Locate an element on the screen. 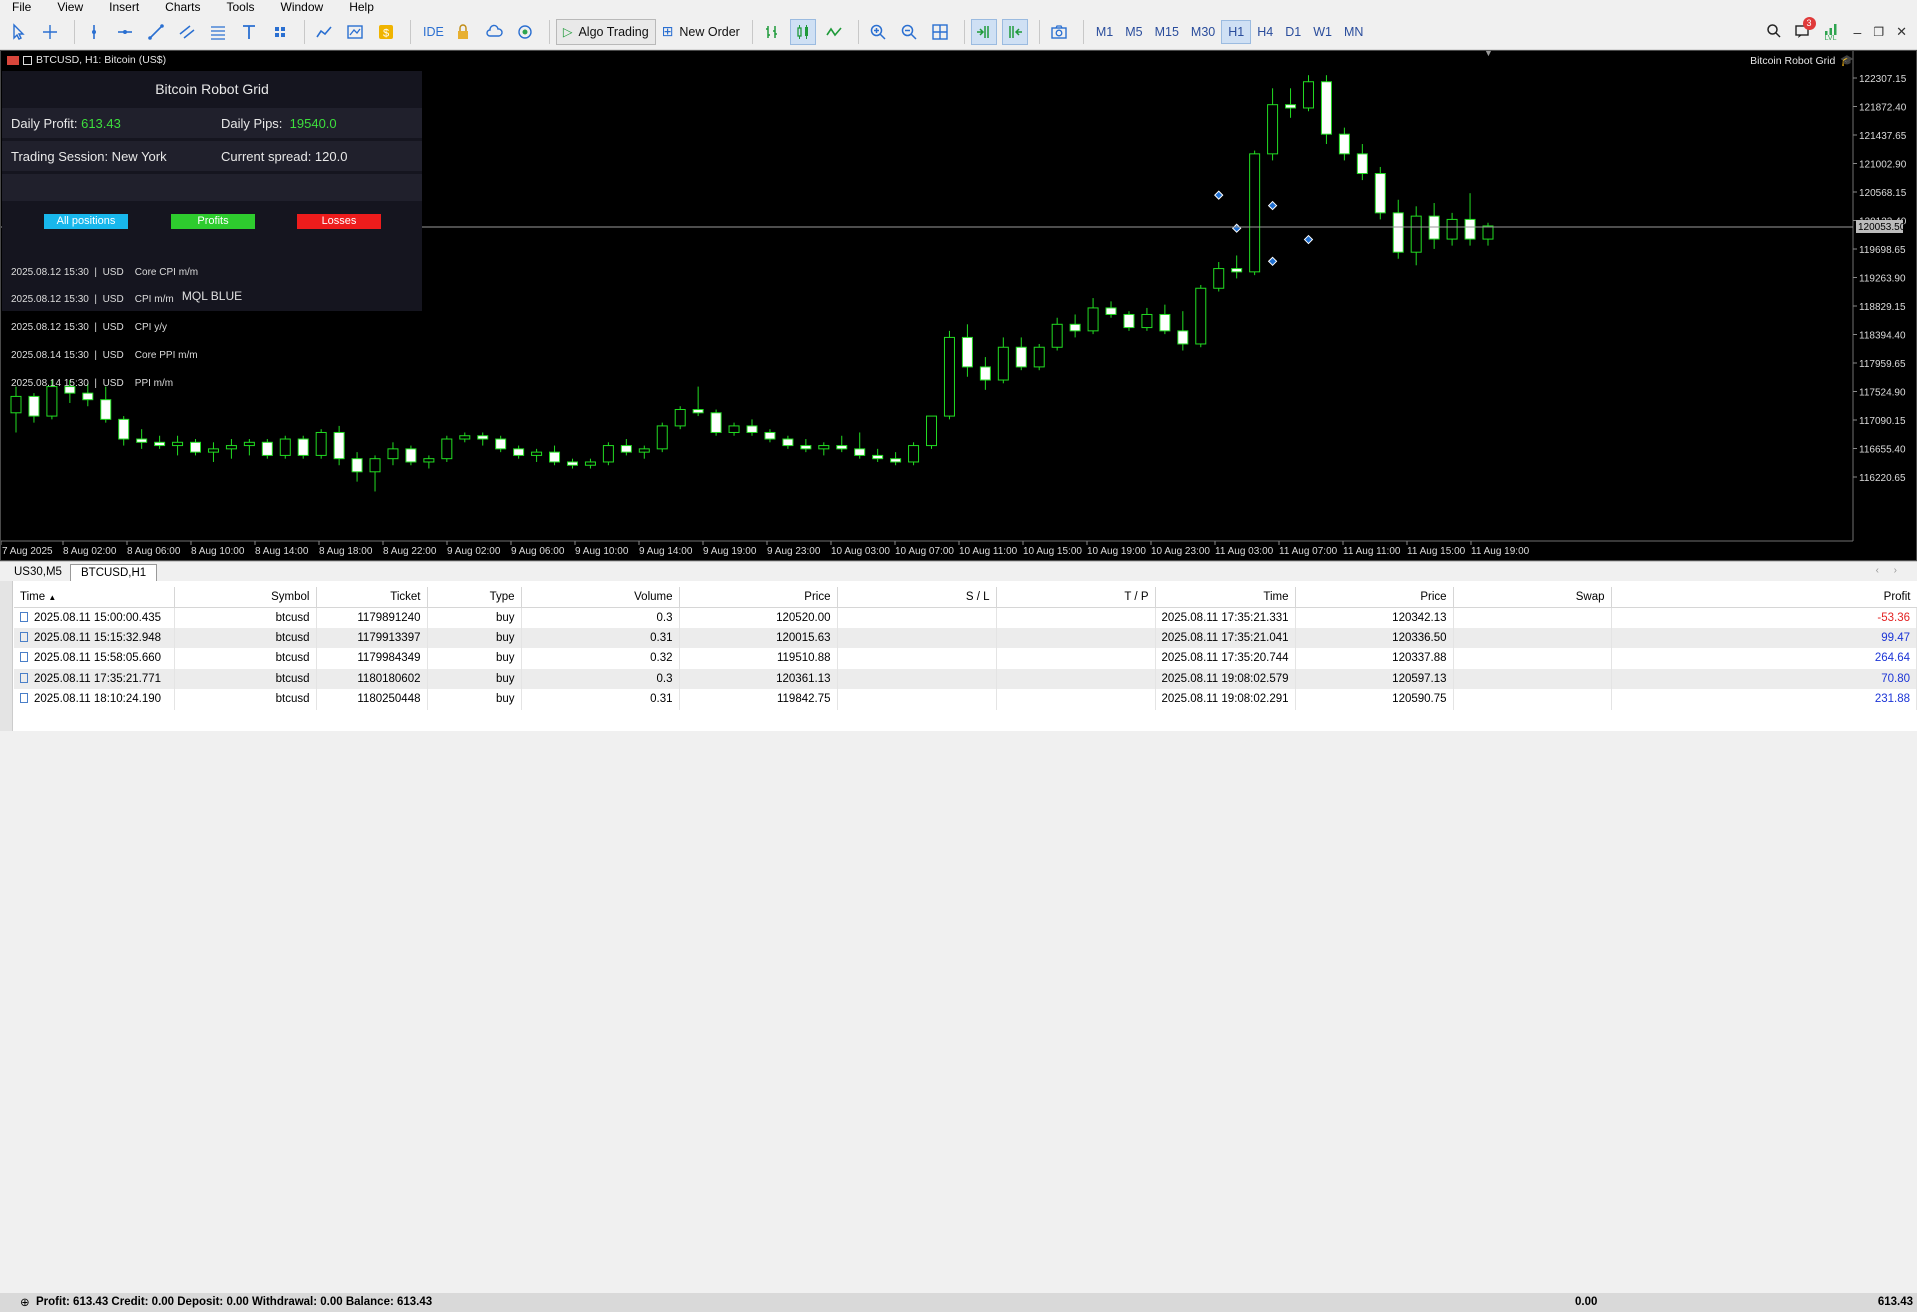 The width and height of the screenshot is (1917, 1312). chart-tabs-bar: US30,M5 BTCUSD,H1 ‹ › is located at coordinates (958, 571).